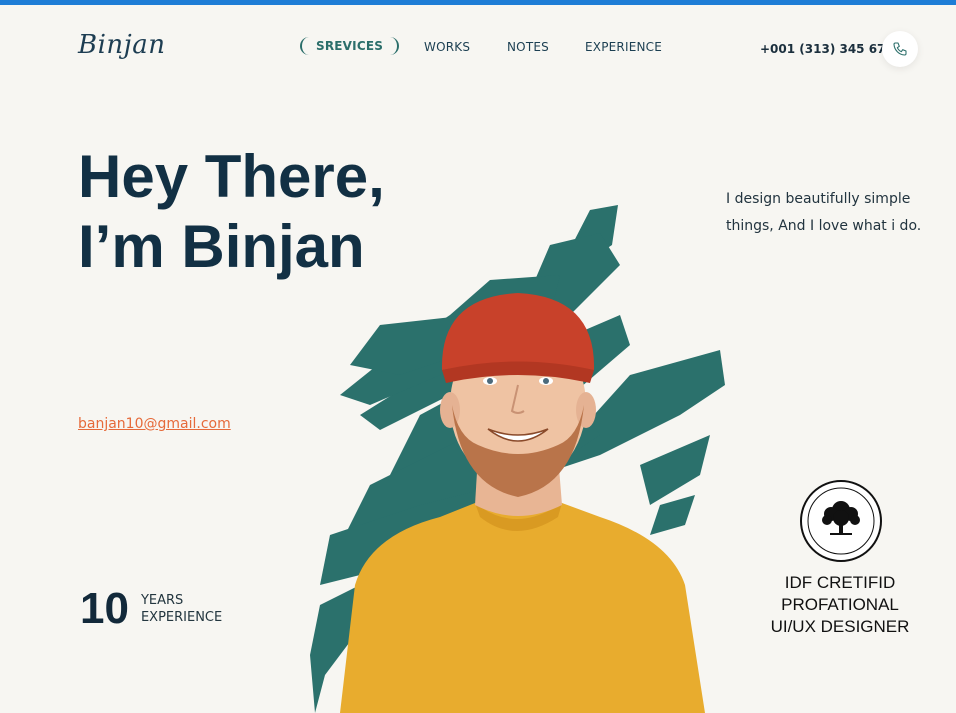 The height and width of the screenshot is (713, 956). What do you see at coordinates (478, 2) in the screenshot?
I see `top-accent-bar` at bounding box center [478, 2].